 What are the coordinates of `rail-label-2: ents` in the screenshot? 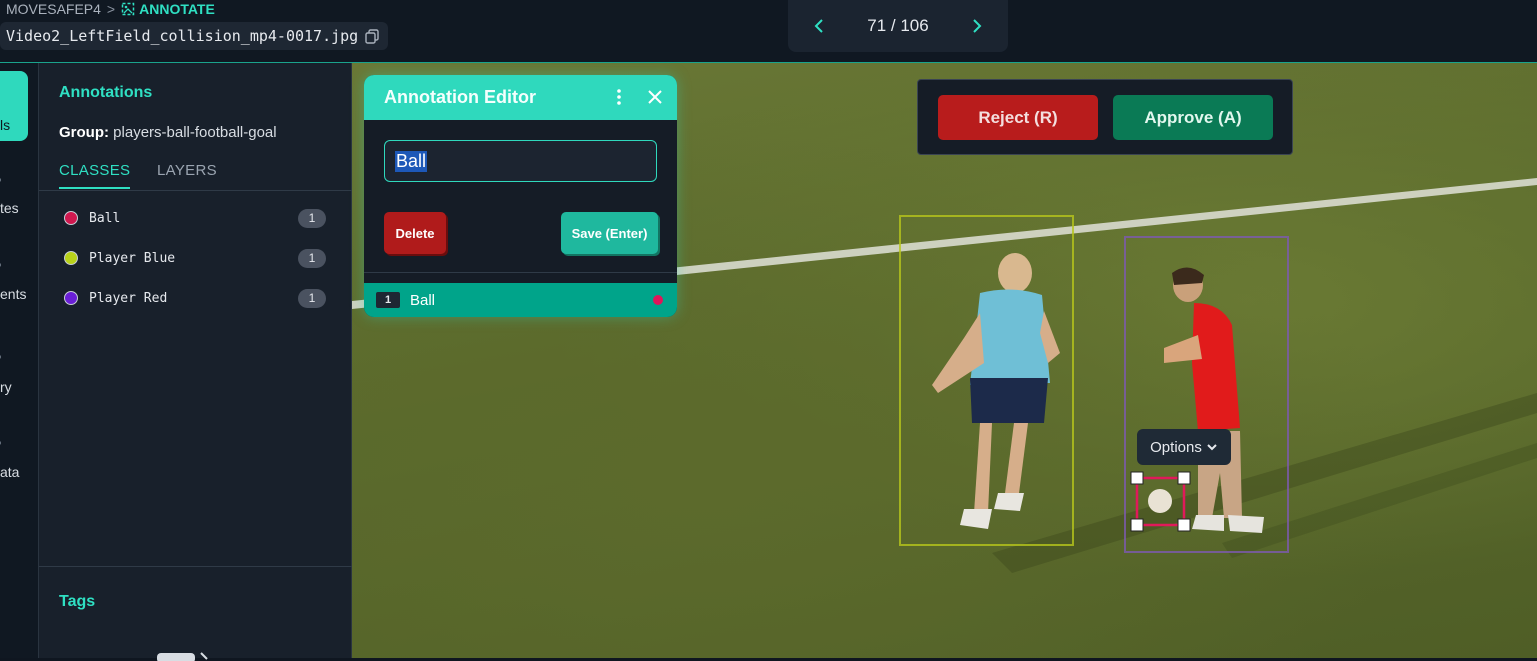 It's located at (13, 294).